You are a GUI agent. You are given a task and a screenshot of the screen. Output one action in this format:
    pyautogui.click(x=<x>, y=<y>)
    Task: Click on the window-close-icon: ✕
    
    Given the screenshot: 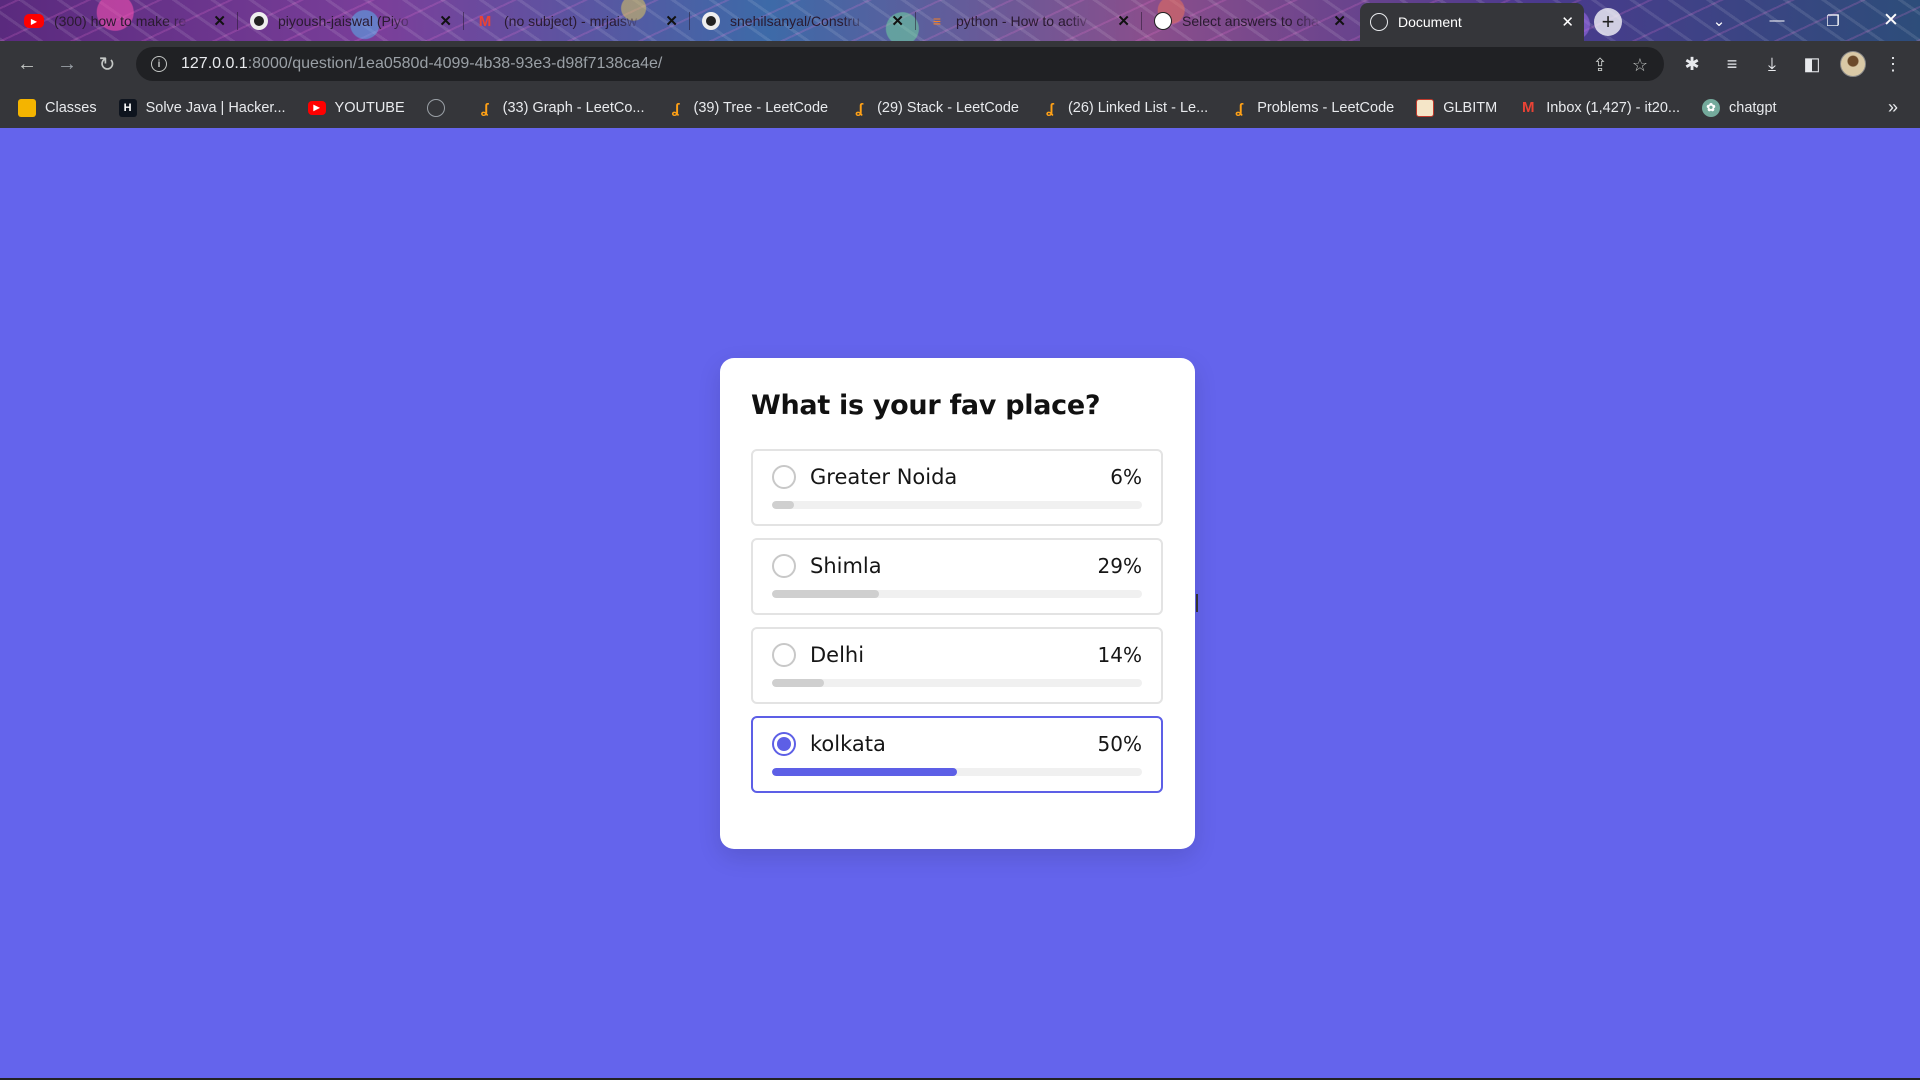 What is the action you would take?
    pyautogui.click(x=1891, y=20)
    